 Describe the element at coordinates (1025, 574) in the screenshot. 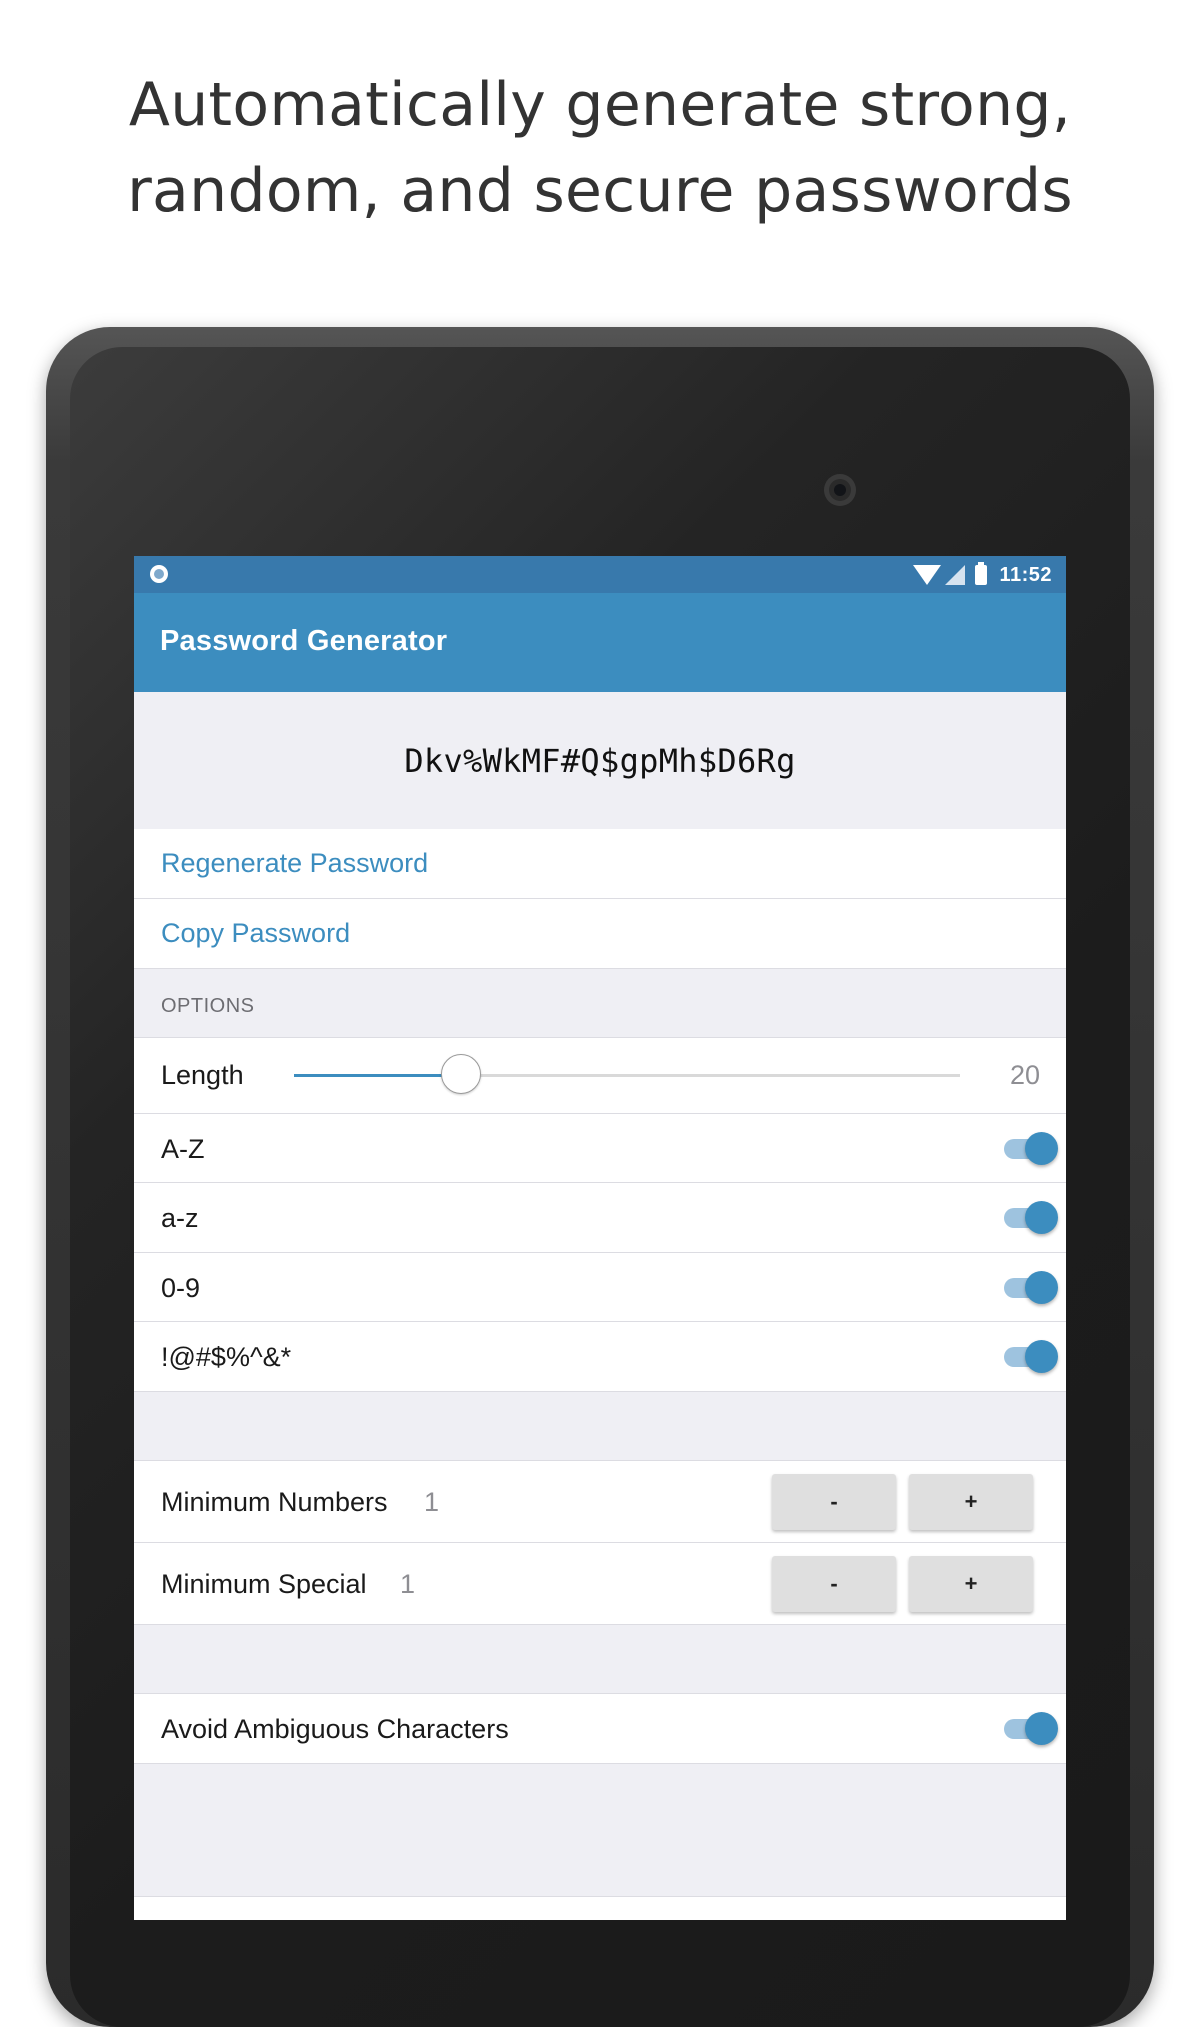

I see `status-time: 11:52` at that location.